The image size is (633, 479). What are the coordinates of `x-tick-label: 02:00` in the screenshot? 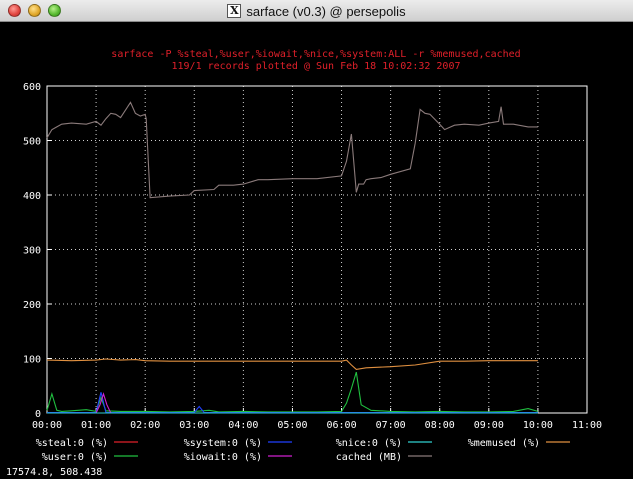 It's located at (145, 425).